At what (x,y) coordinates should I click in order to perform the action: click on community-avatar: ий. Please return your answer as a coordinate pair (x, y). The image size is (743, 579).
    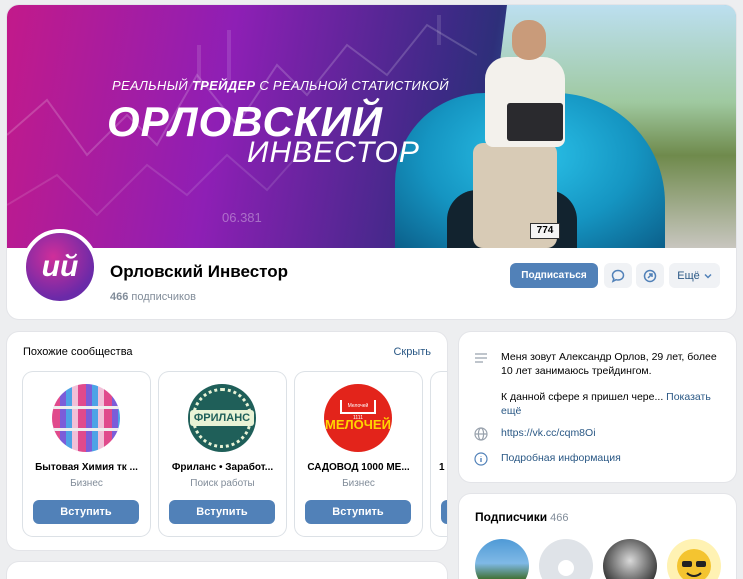
    Looking at the image, I should click on (60, 267).